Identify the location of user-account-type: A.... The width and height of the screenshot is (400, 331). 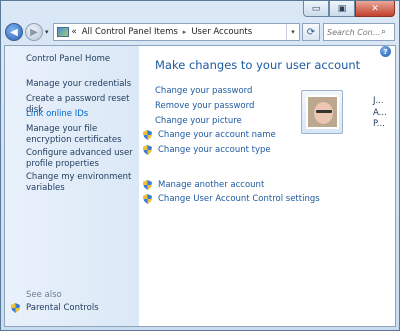
(380, 112).